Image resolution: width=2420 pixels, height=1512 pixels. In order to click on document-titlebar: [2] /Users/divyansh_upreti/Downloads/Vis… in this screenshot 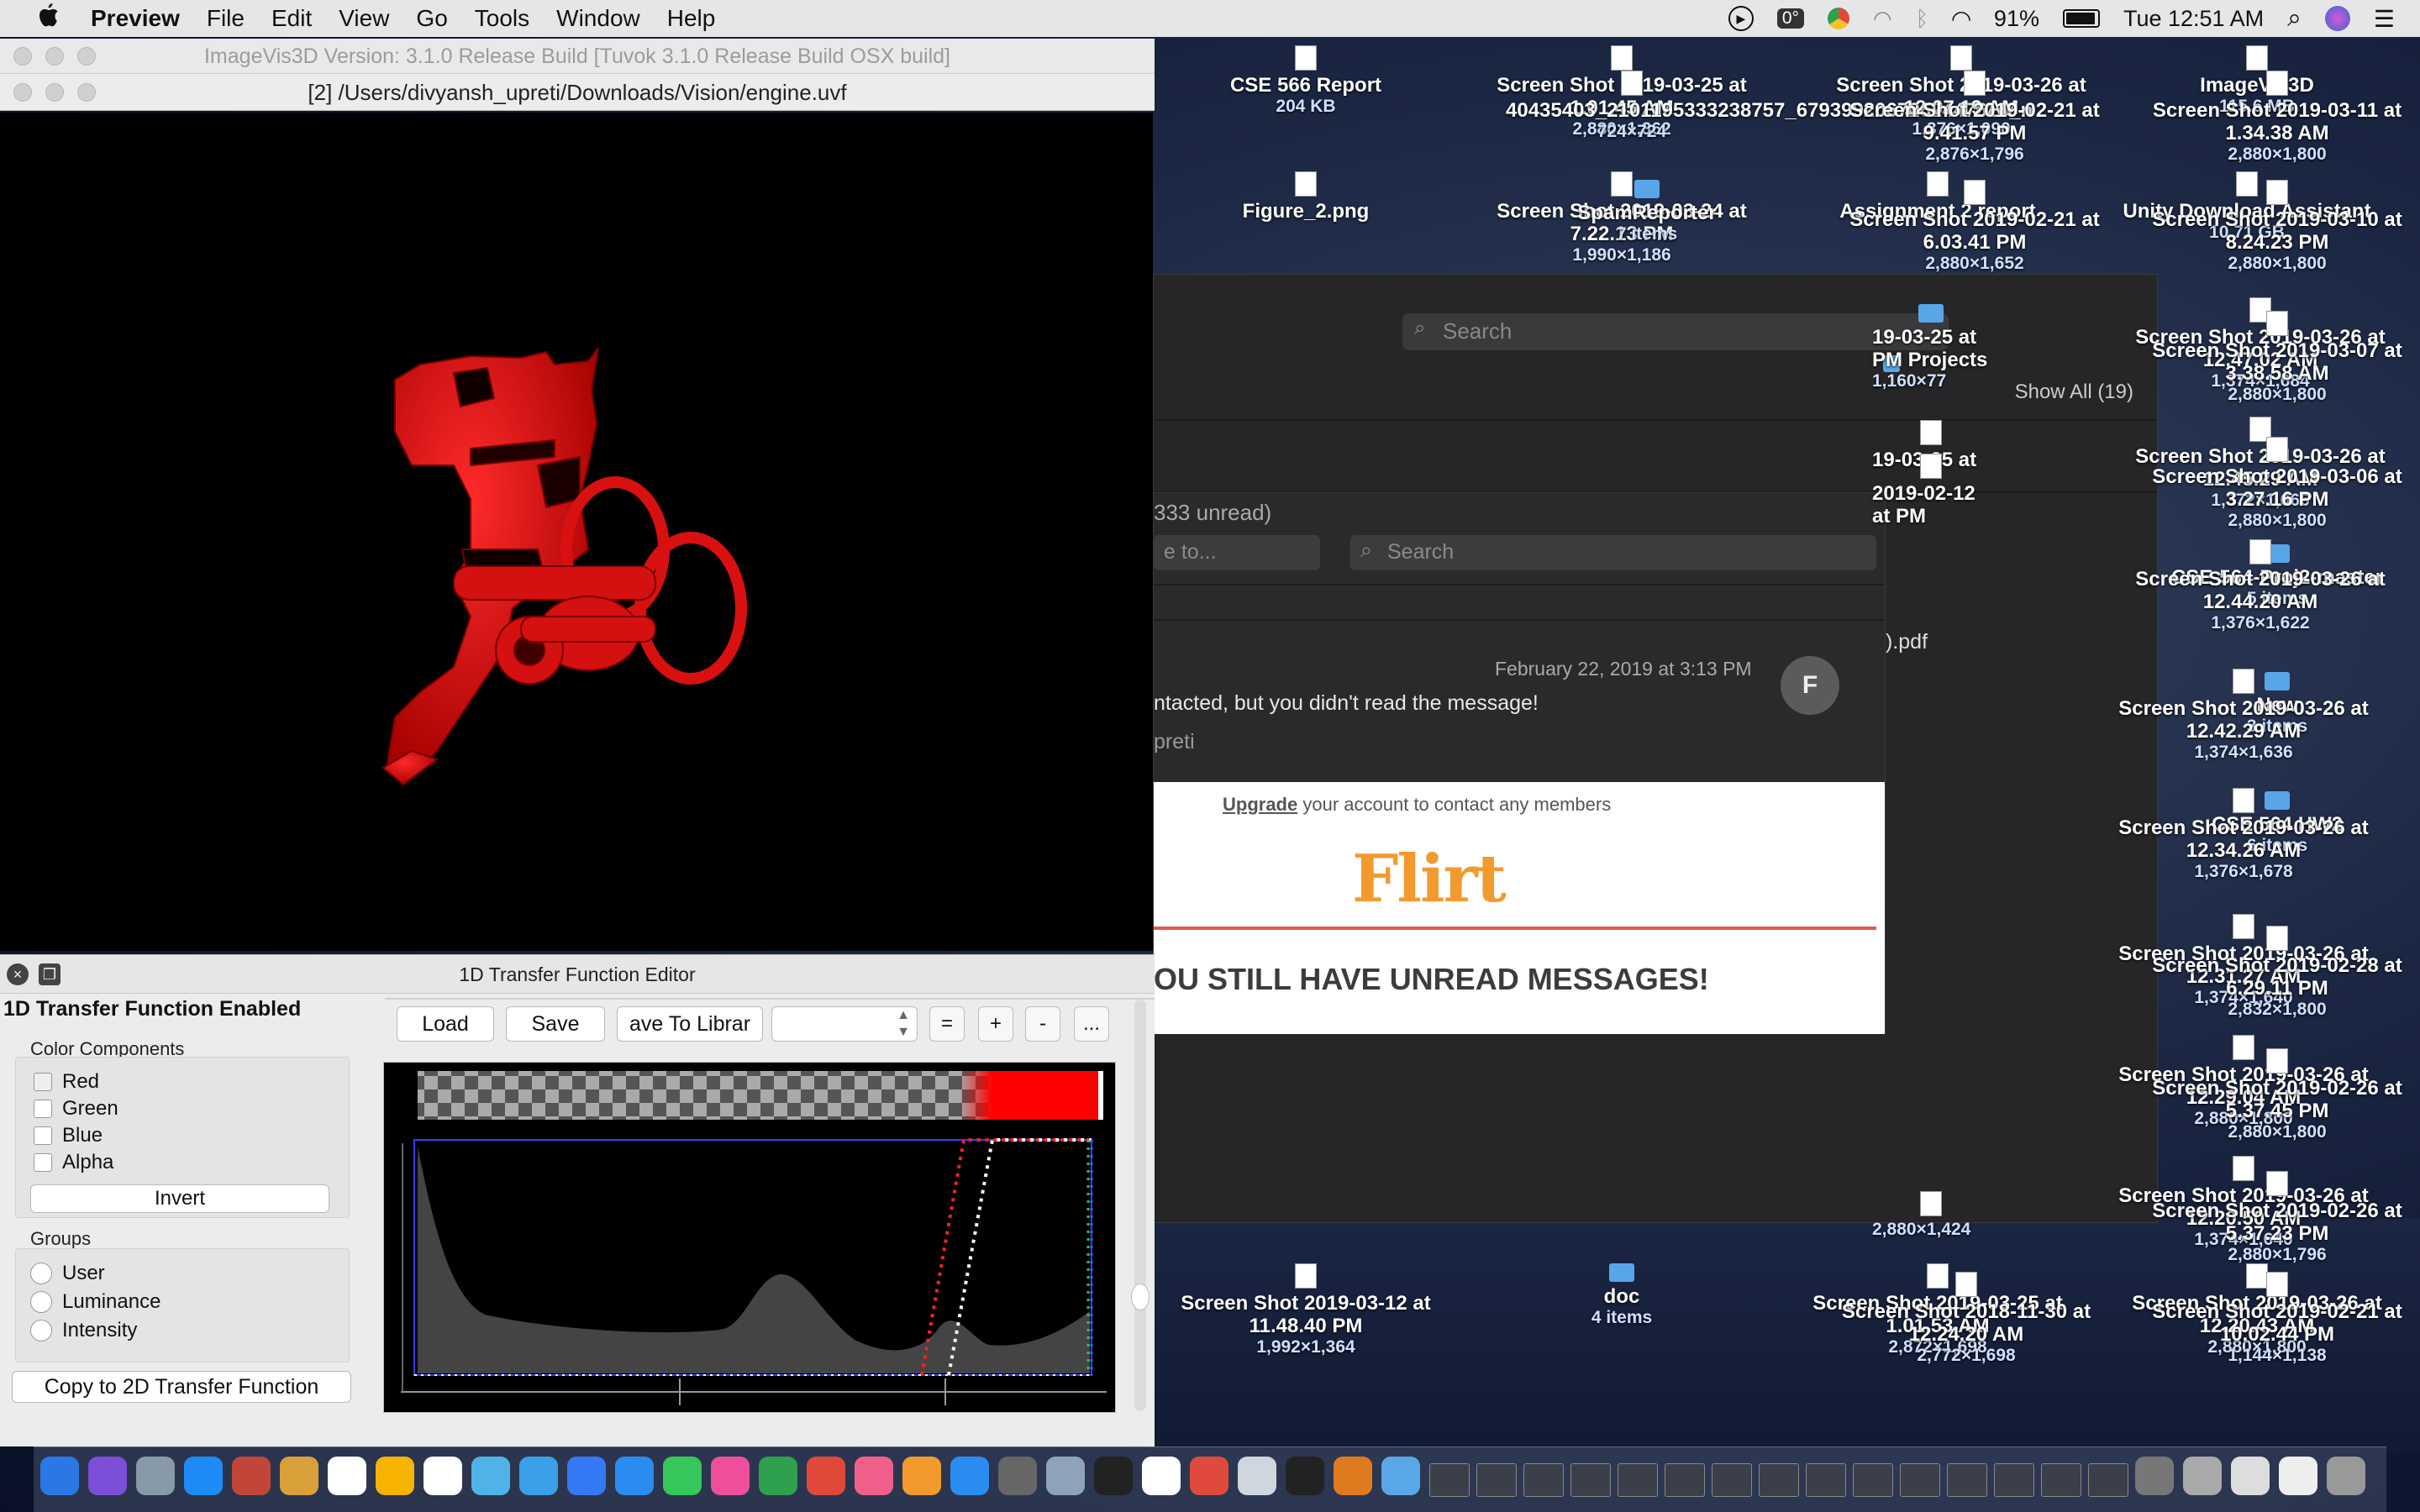, I will do `click(577, 92)`.